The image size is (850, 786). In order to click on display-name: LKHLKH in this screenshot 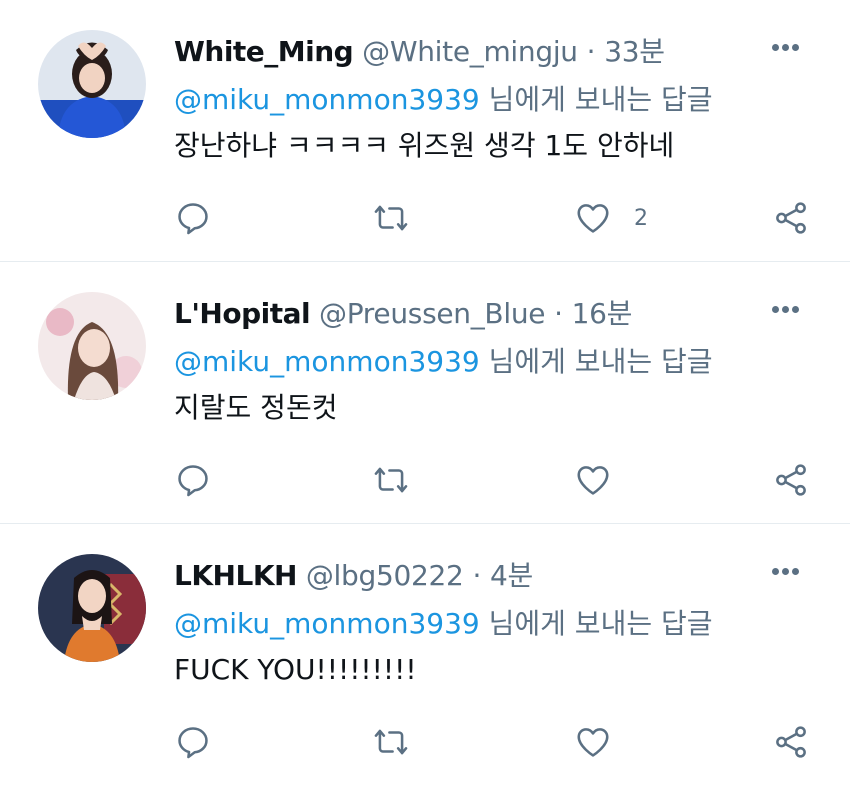, I will do `click(235, 575)`.